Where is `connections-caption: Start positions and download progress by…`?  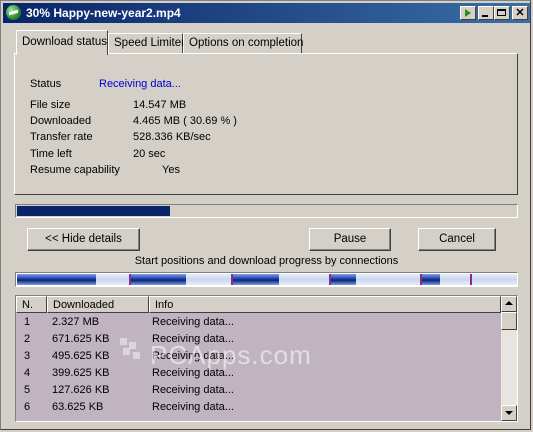 connections-caption: Start positions and download progress by… is located at coordinates (266, 261).